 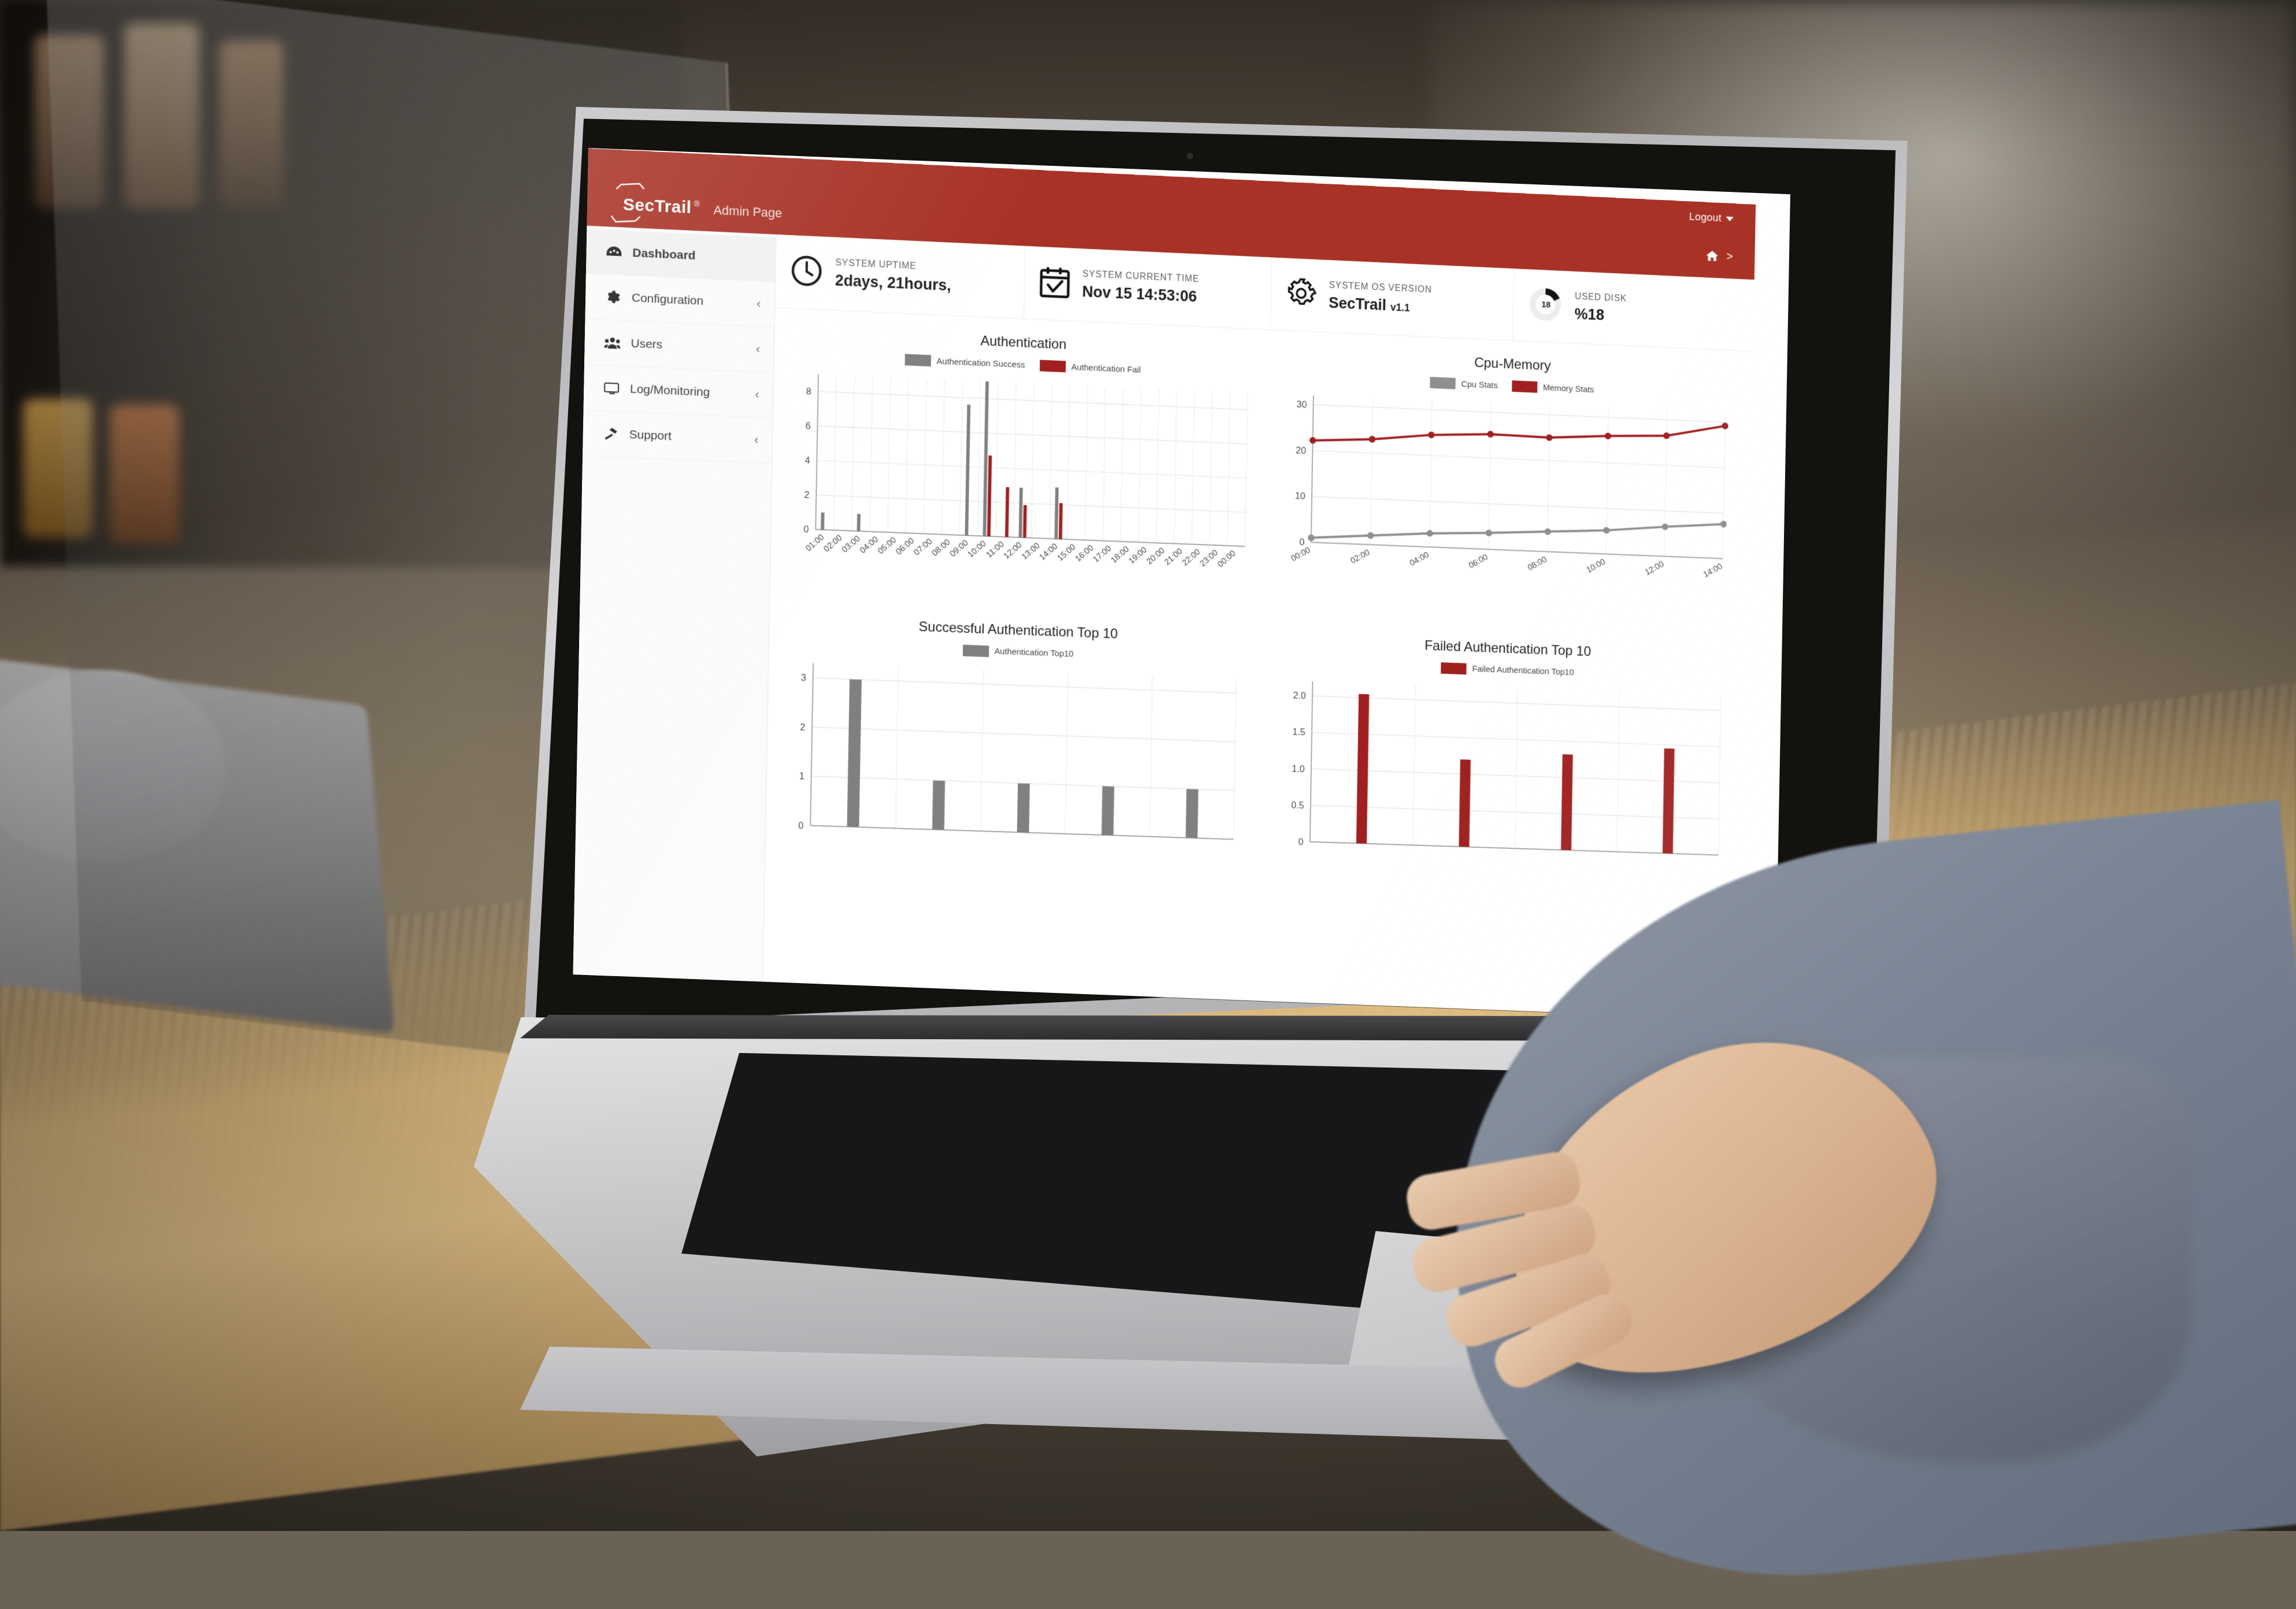 What do you see at coordinates (1729, 219) in the screenshot?
I see `chevron-down-icon` at bounding box center [1729, 219].